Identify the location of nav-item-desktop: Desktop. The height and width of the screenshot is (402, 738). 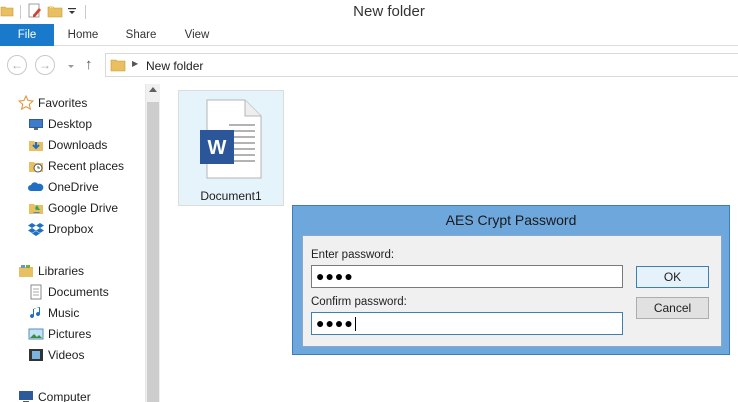
(60, 124).